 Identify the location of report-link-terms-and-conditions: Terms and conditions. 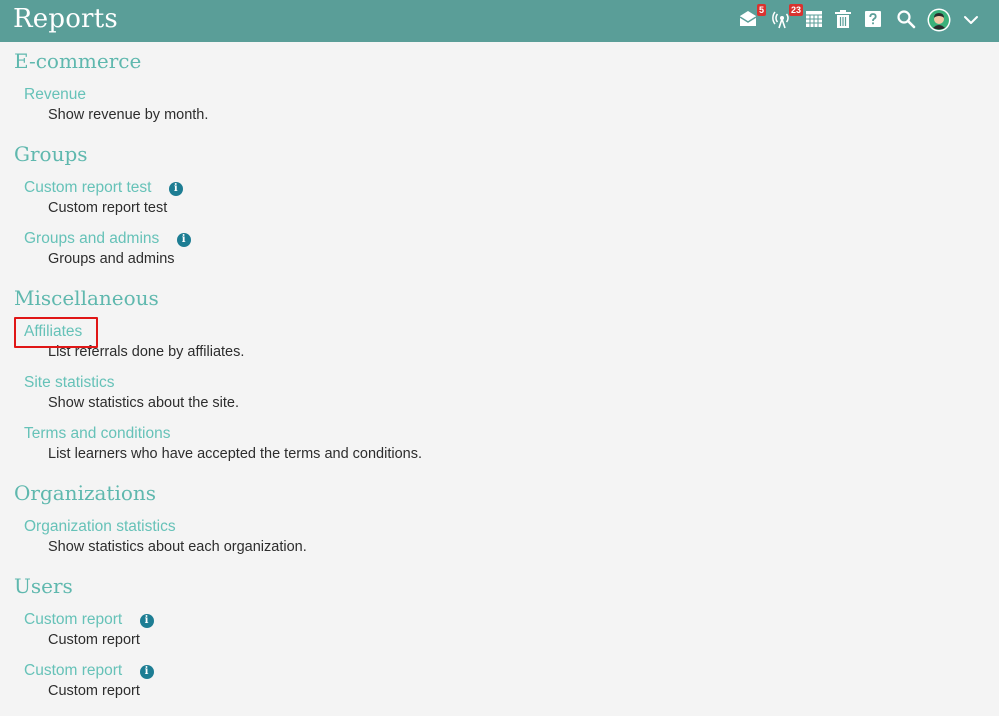
(97, 434).